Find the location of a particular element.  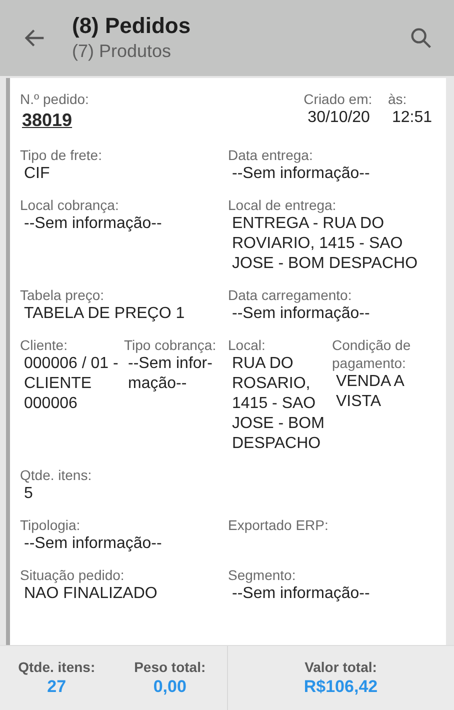

field-value: 5 is located at coordinates (28, 494).